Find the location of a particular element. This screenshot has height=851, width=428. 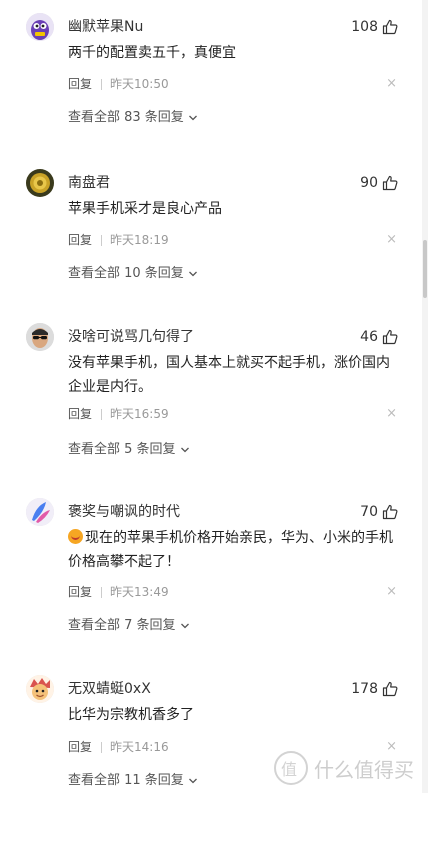

like-count: 70 is located at coordinates (369, 512).